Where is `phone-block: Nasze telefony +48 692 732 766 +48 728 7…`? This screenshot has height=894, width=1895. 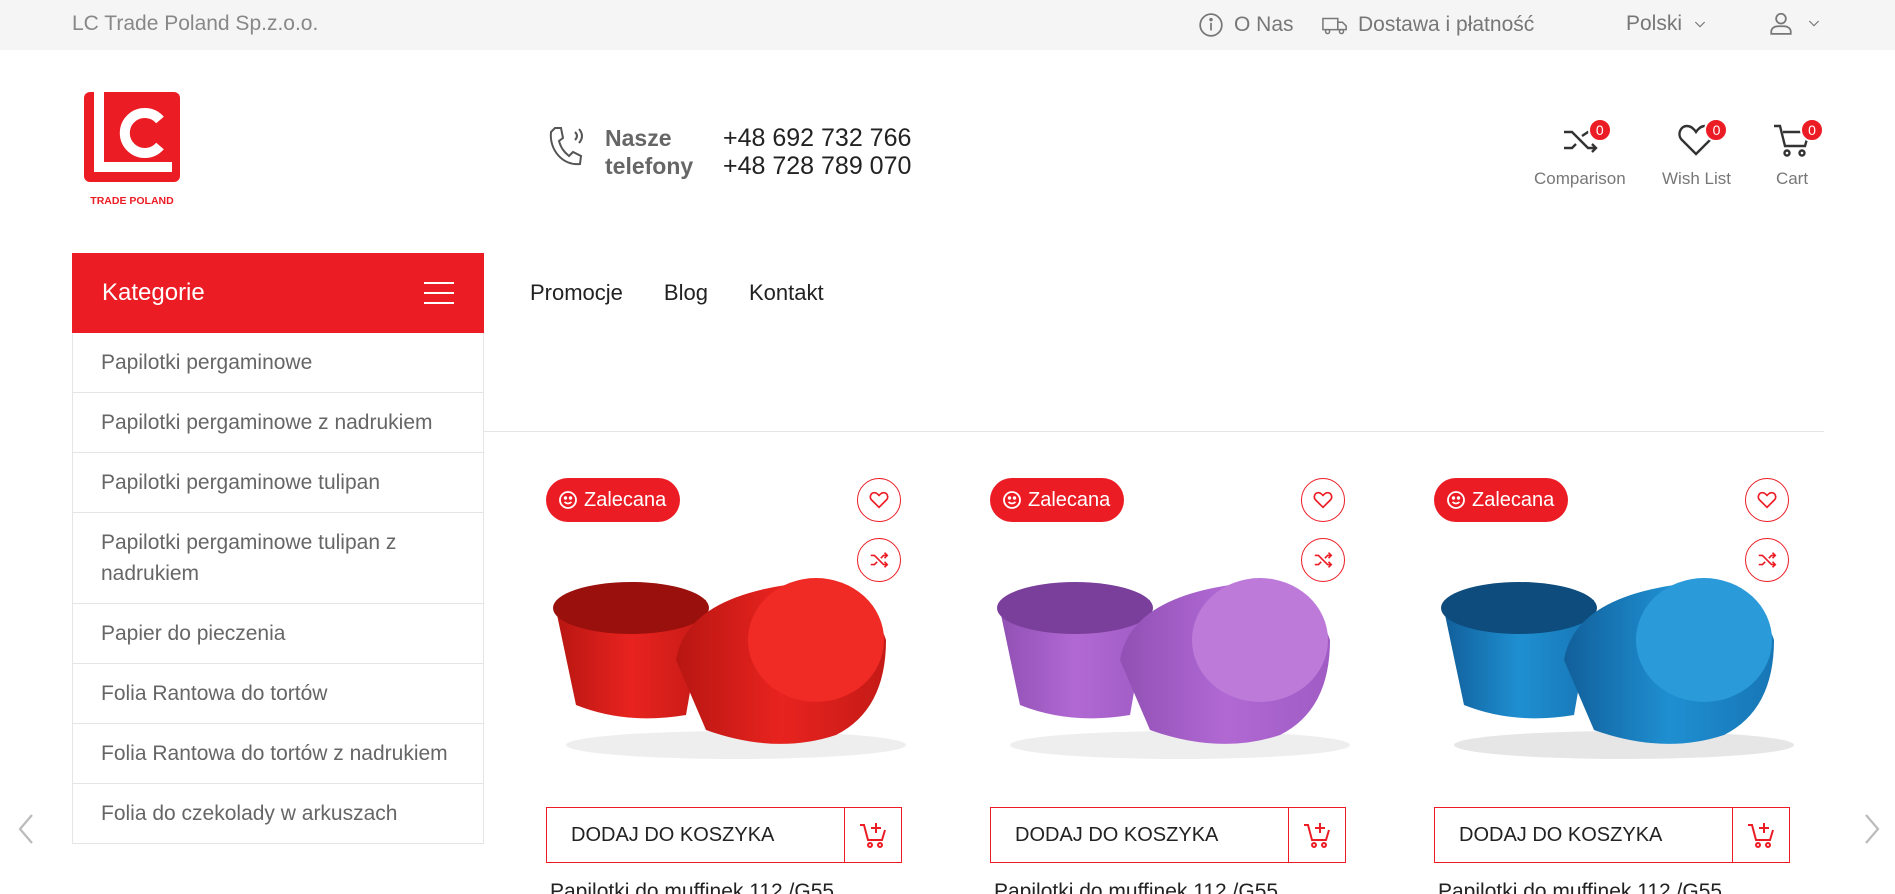 phone-block: Nasze telefony +48 692 732 766 +48 728 7… is located at coordinates (728, 152).